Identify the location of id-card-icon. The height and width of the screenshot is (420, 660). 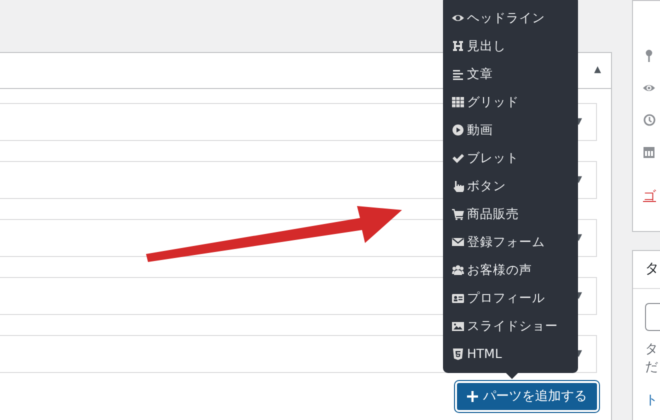
(458, 298).